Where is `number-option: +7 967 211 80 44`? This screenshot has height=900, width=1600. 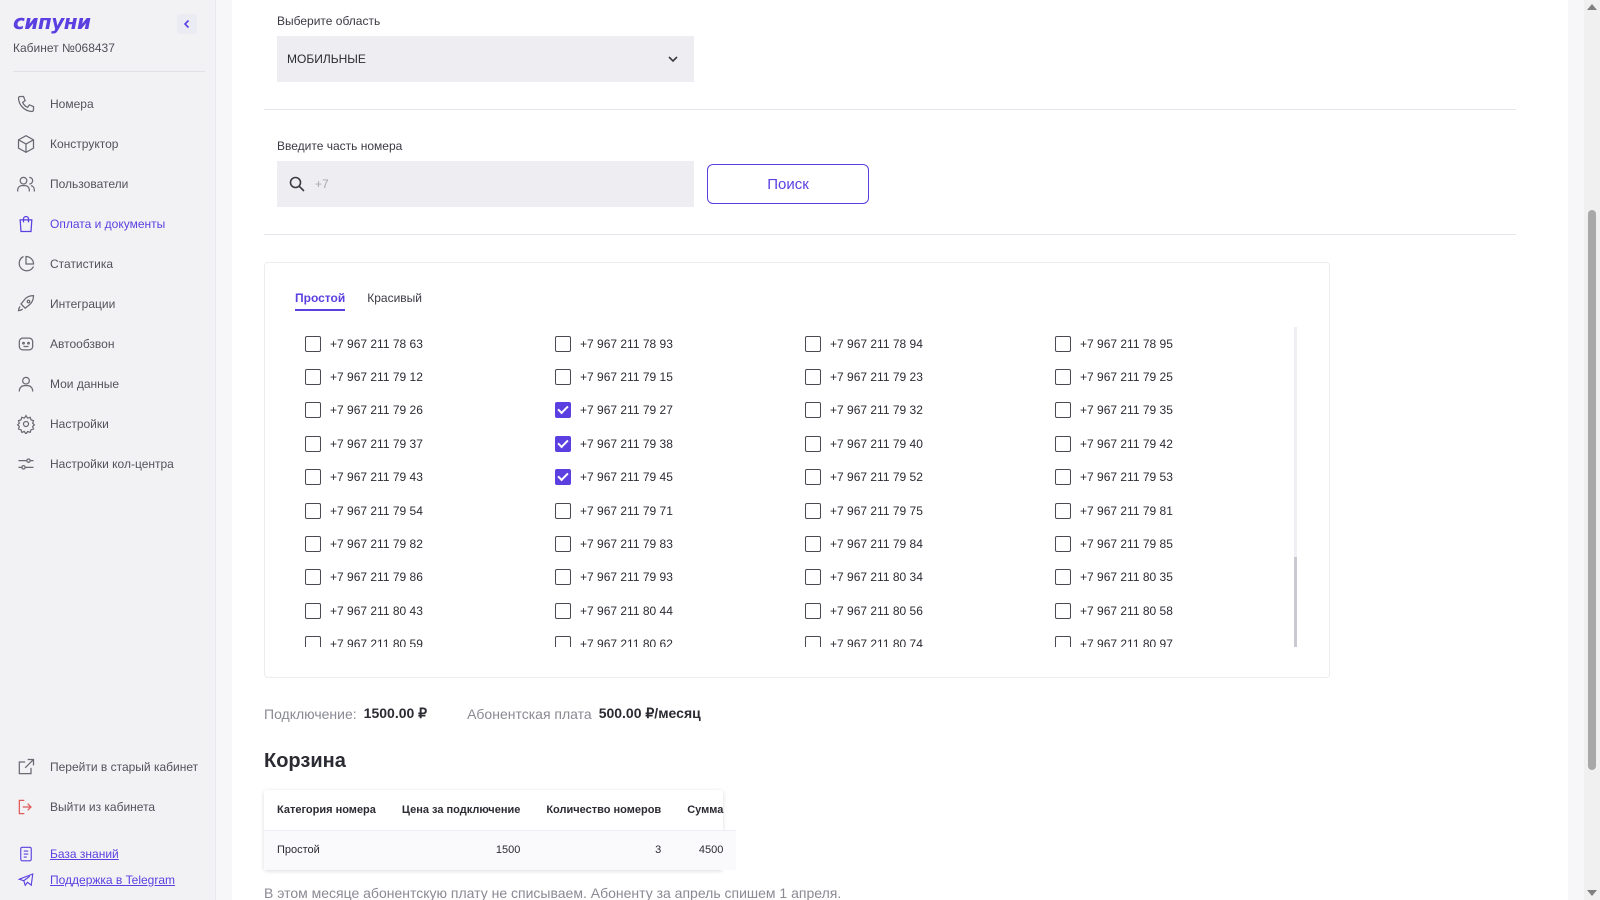 number-option: +7 967 211 80 44 is located at coordinates (680, 610).